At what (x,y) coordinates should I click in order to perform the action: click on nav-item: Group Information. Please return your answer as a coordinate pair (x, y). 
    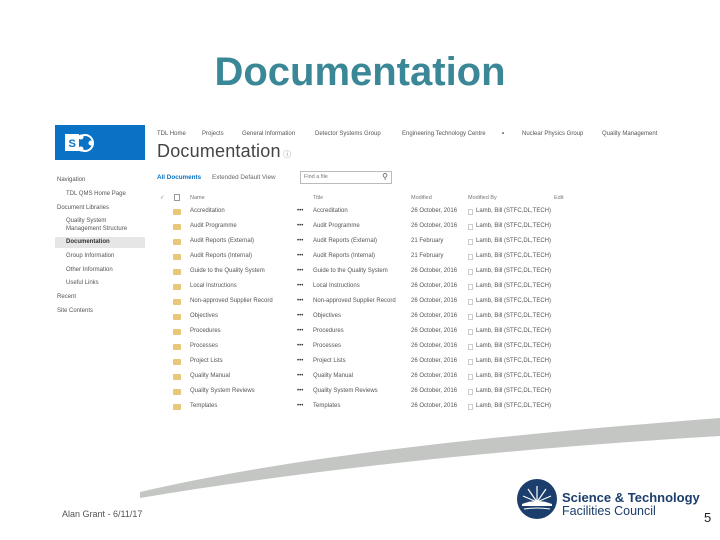
    Looking at the image, I should click on (90, 256).